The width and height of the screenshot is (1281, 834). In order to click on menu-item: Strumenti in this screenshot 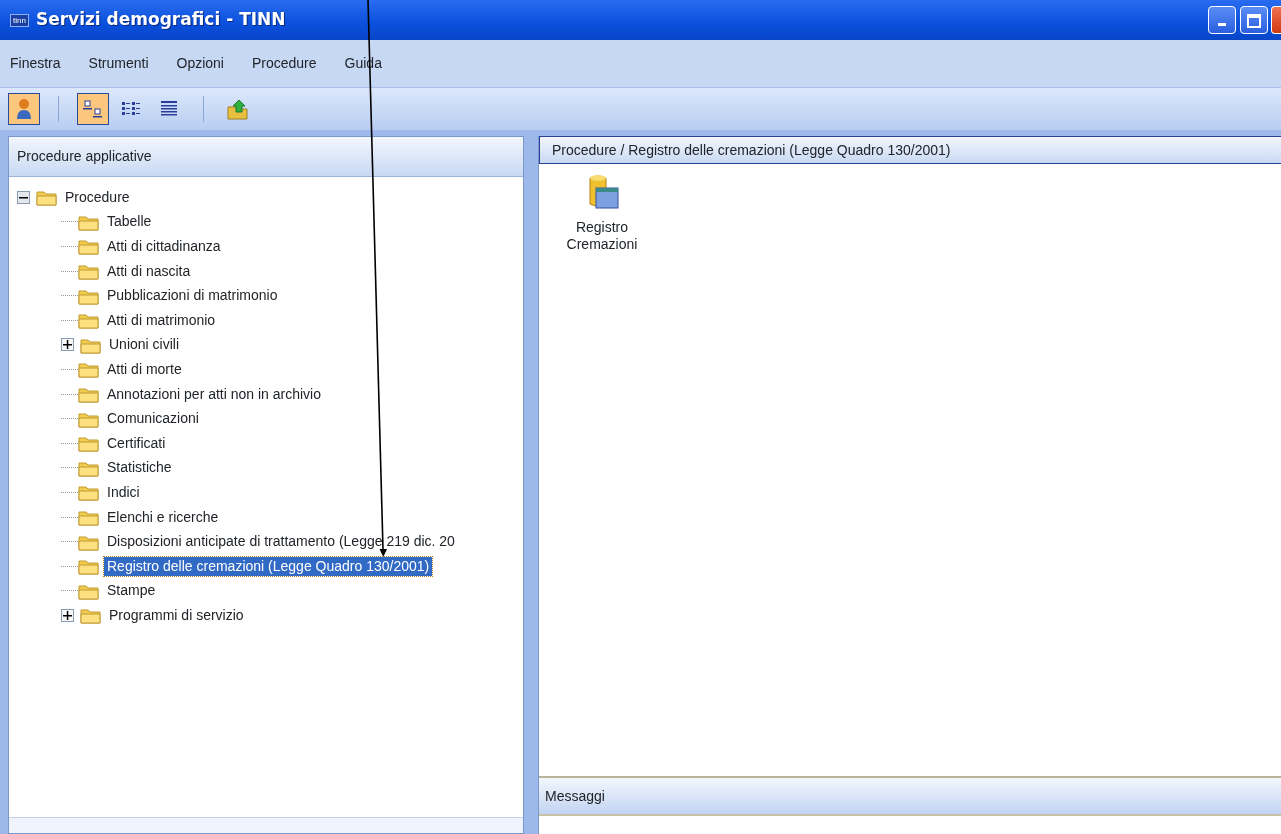, I will do `click(118, 63)`.